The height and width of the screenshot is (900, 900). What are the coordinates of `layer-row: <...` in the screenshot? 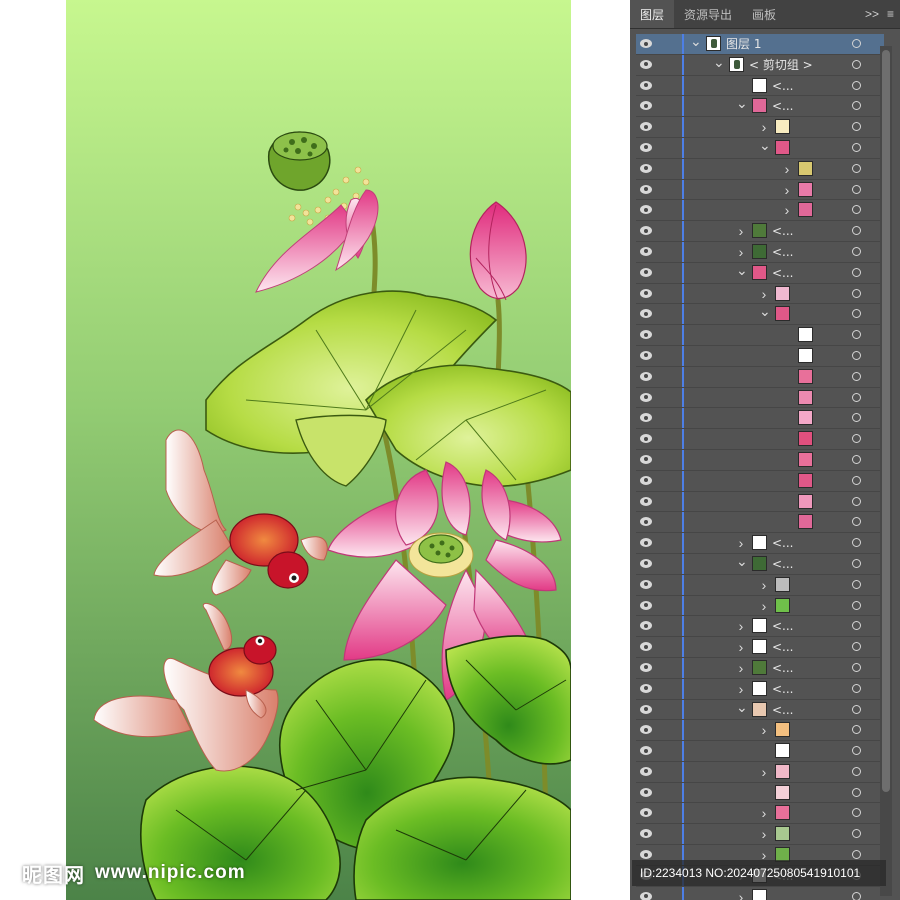 It's located at (760, 86).